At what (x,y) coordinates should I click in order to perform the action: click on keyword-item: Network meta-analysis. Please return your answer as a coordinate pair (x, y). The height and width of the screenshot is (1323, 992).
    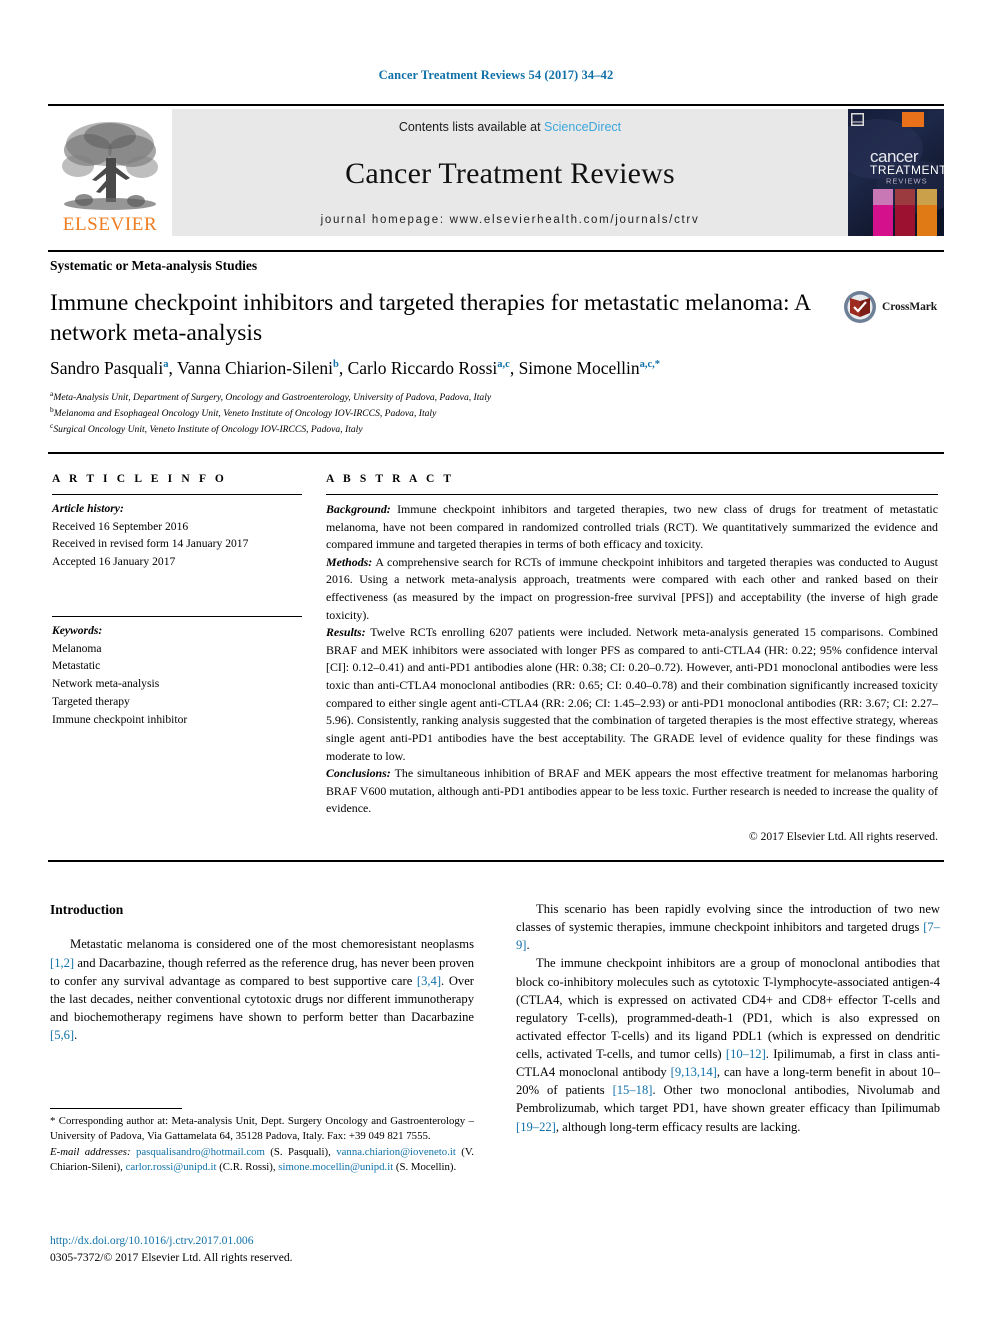
    Looking at the image, I should click on (106, 684).